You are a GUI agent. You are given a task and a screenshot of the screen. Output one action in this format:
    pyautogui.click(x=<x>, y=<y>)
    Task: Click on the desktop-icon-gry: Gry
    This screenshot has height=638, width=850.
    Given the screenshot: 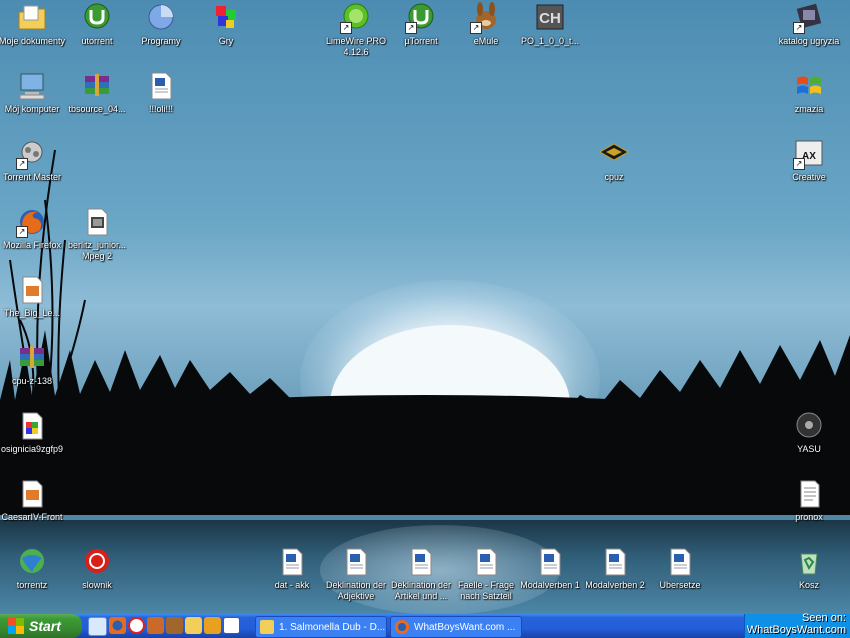 What is the action you would take?
    pyautogui.click(x=226, y=24)
    